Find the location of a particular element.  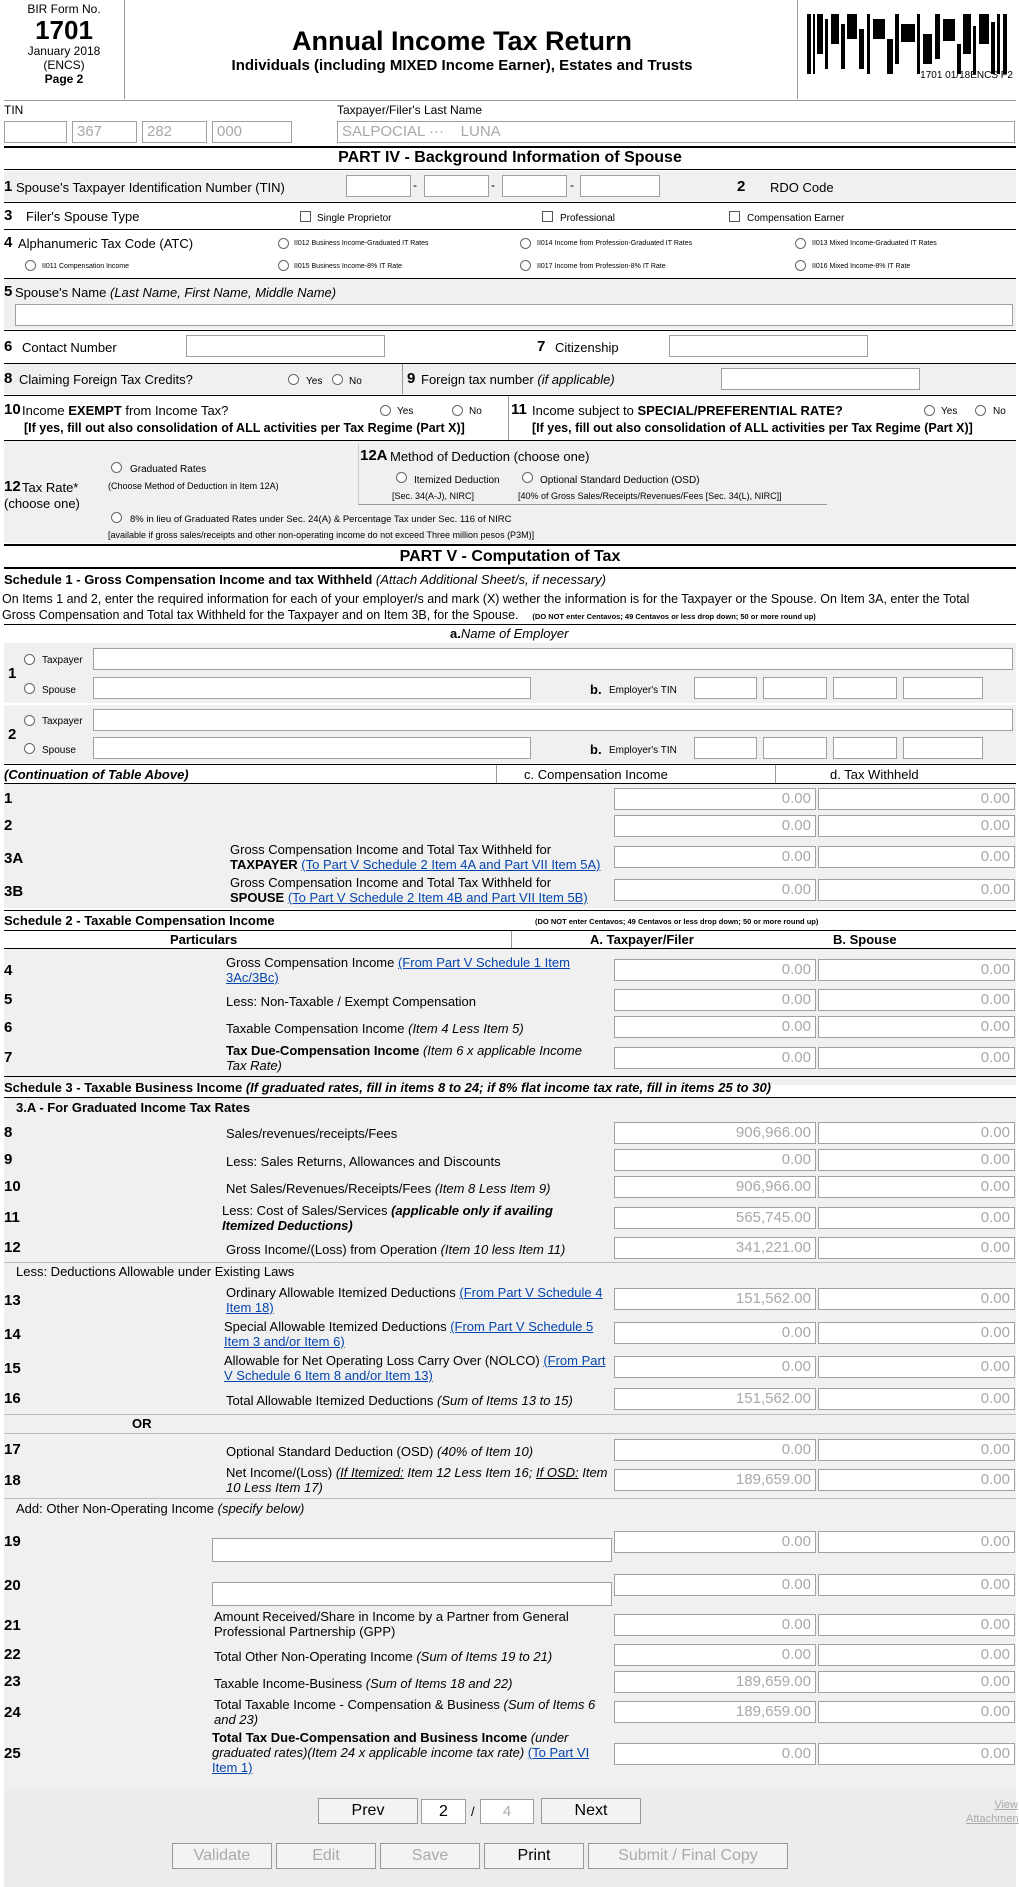

other-income-19-field is located at coordinates (412, 1550).